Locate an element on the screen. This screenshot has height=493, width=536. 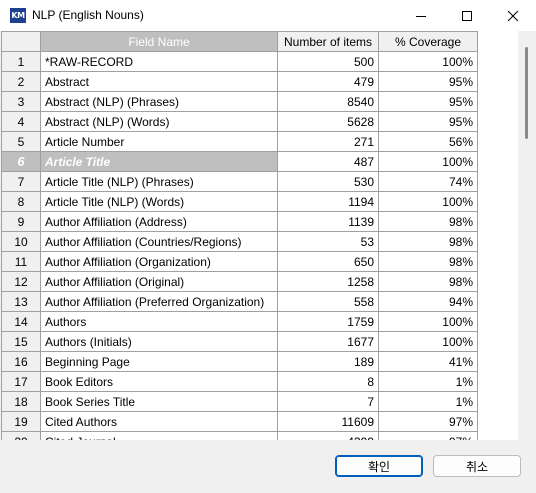
field-name-cell: Authors is located at coordinates (159, 321).